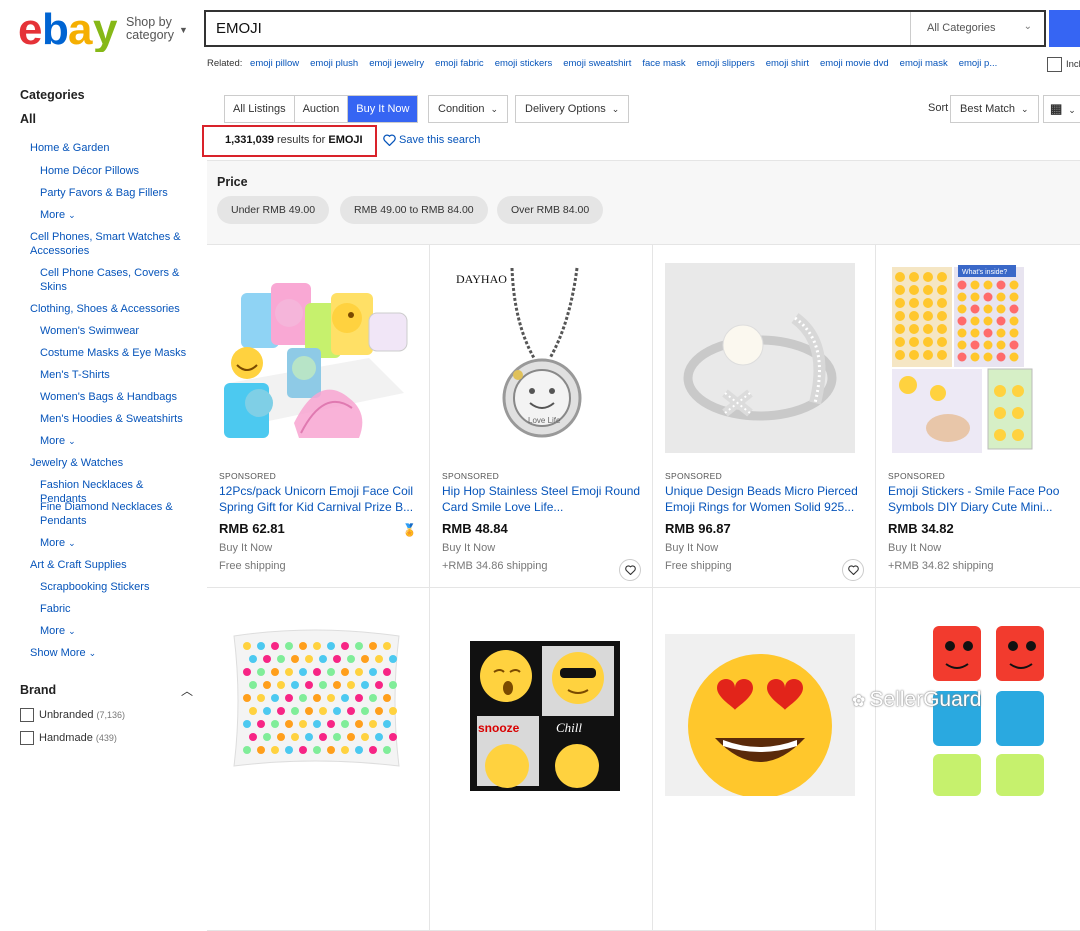 This screenshot has width=1080, height=931. I want to click on listing-format: Buy It Now, so click(246, 548).